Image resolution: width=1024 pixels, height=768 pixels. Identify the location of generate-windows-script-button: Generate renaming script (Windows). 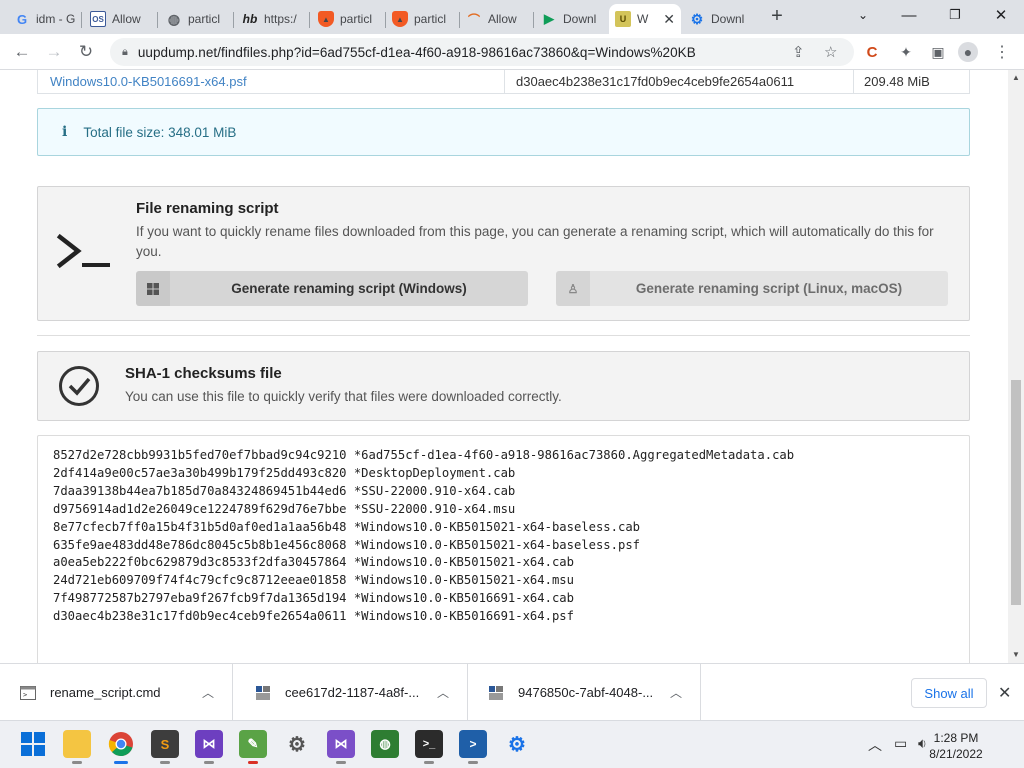
(332, 288).